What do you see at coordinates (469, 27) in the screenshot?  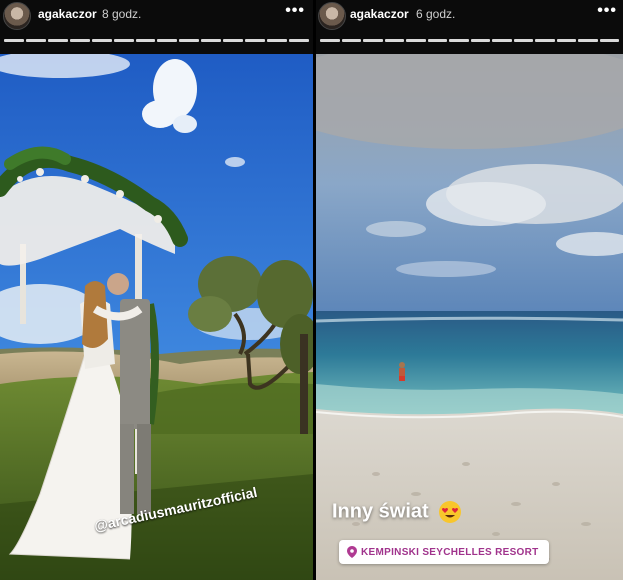 I see `story-header: agakaczor 6 godz. •••` at bounding box center [469, 27].